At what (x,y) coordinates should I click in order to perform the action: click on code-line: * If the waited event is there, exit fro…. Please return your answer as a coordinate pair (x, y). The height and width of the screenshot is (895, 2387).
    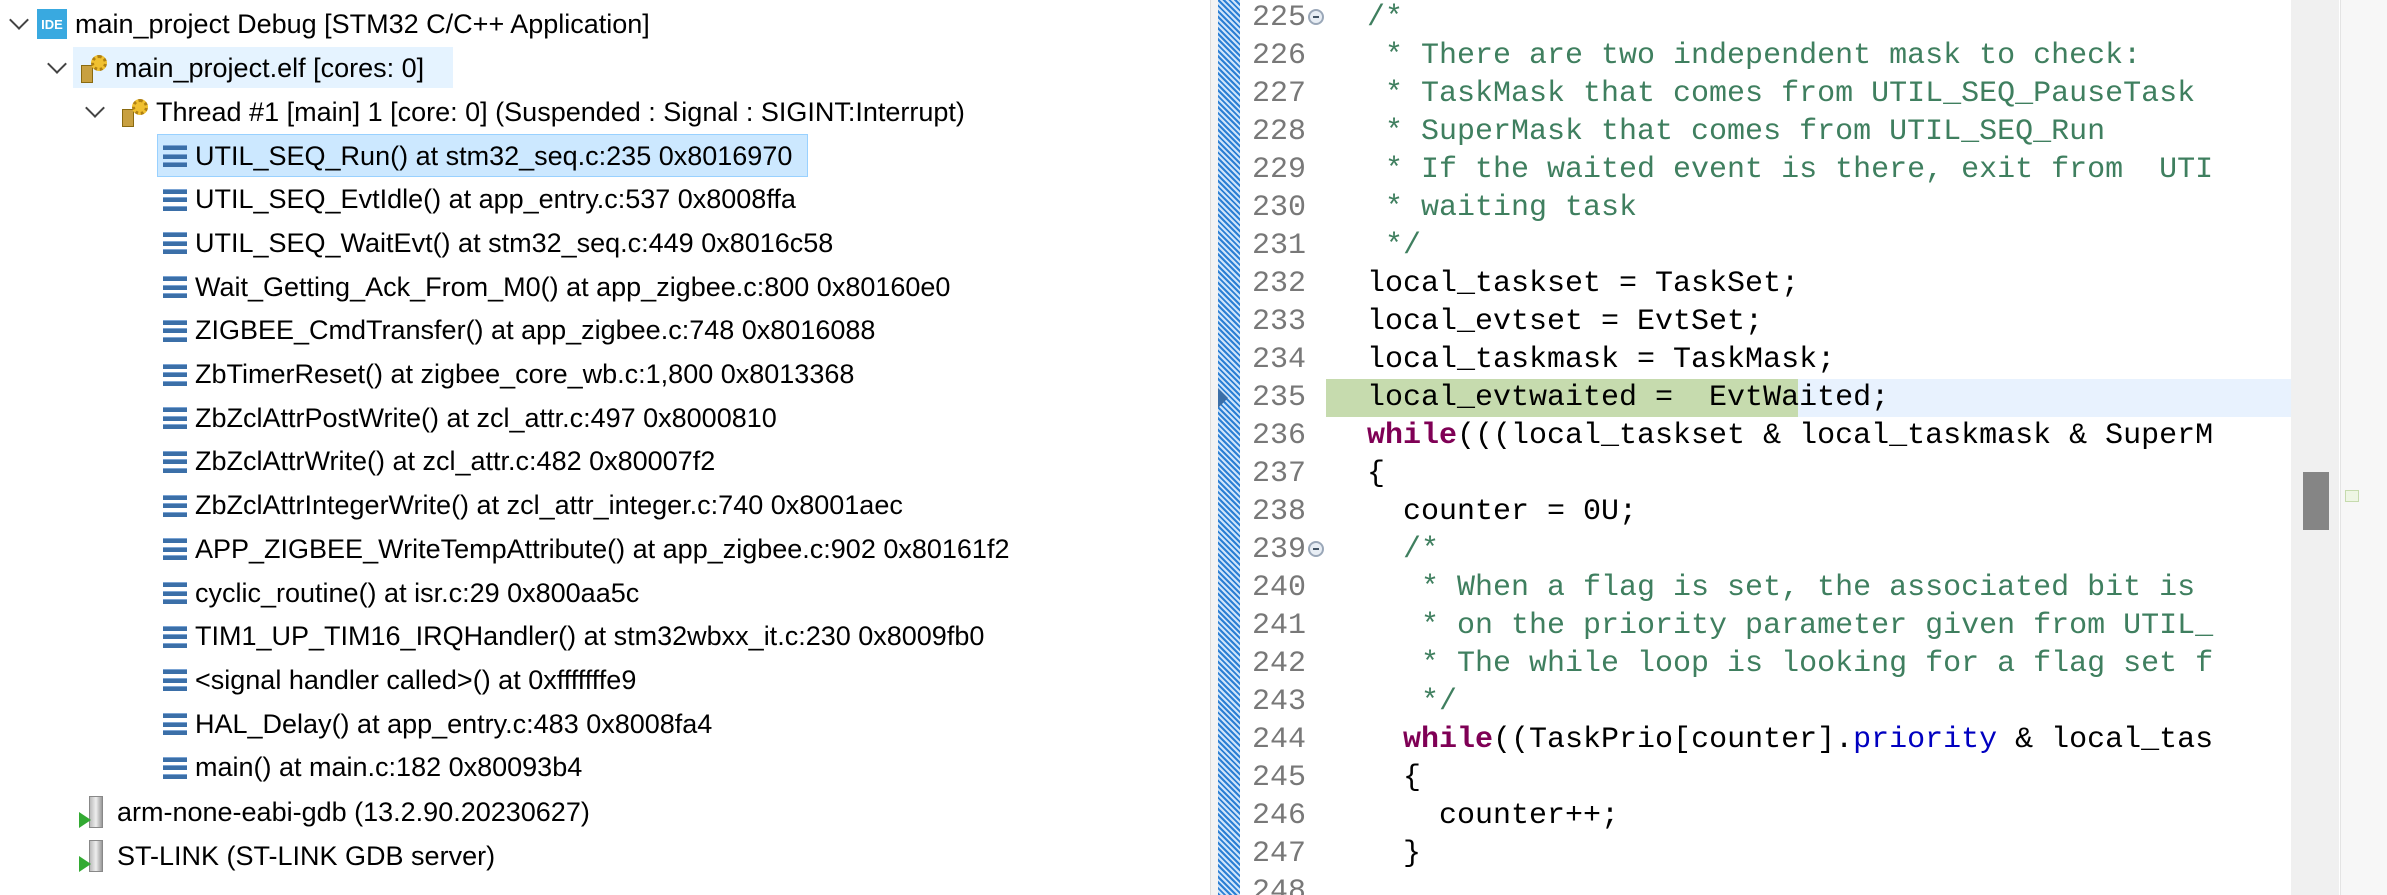
    Looking at the image, I should click on (1829, 170).